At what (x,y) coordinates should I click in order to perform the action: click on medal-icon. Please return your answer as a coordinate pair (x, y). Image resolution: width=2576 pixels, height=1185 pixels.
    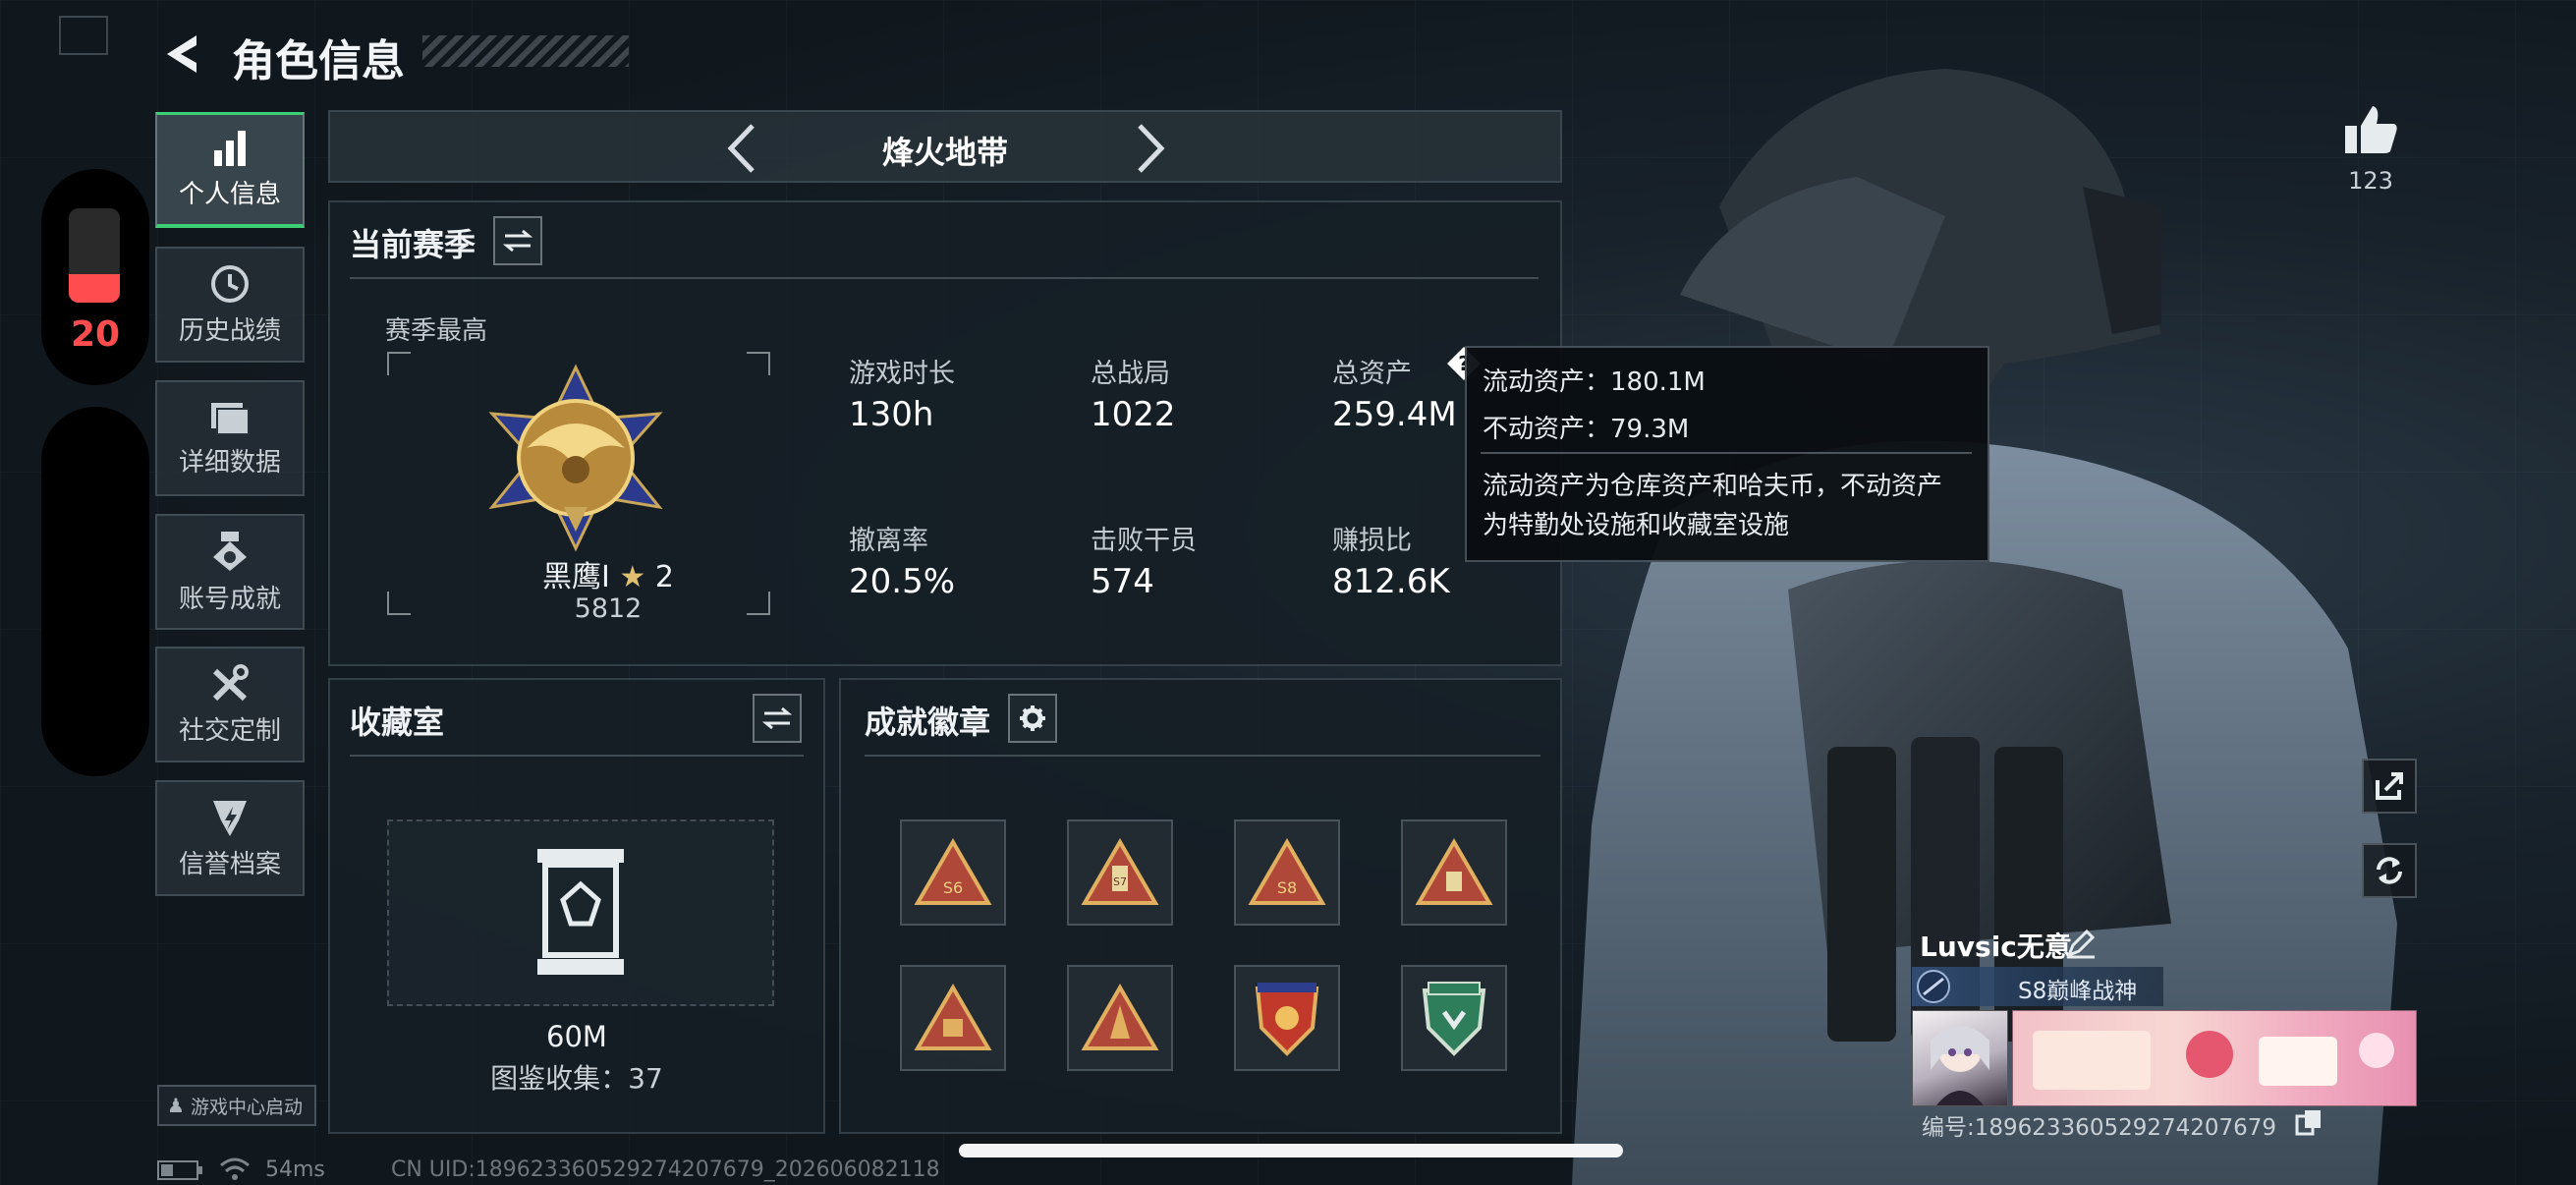
    Looking at the image, I should click on (230, 551).